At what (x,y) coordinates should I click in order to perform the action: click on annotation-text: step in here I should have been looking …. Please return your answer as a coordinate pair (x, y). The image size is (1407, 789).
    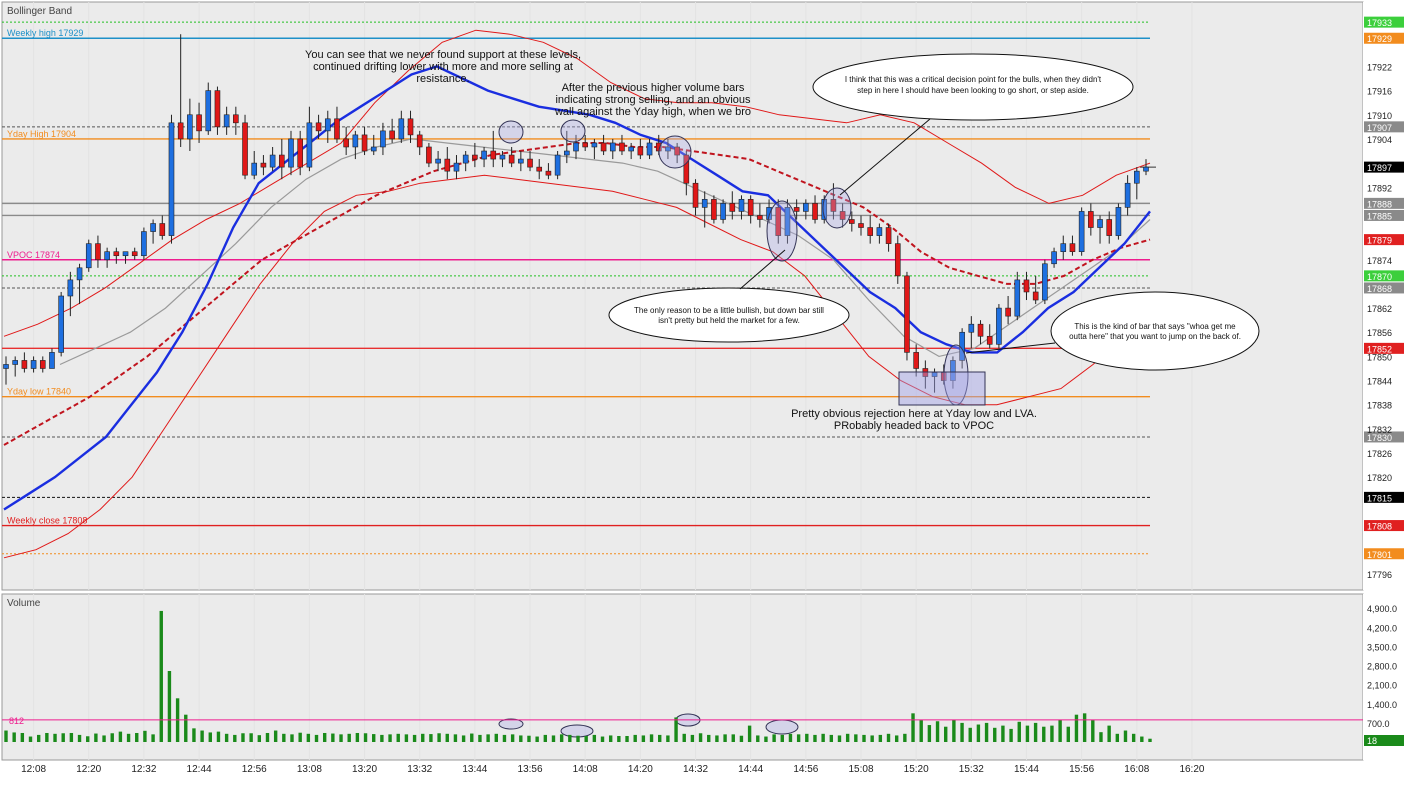
    Looking at the image, I should click on (973, 90).